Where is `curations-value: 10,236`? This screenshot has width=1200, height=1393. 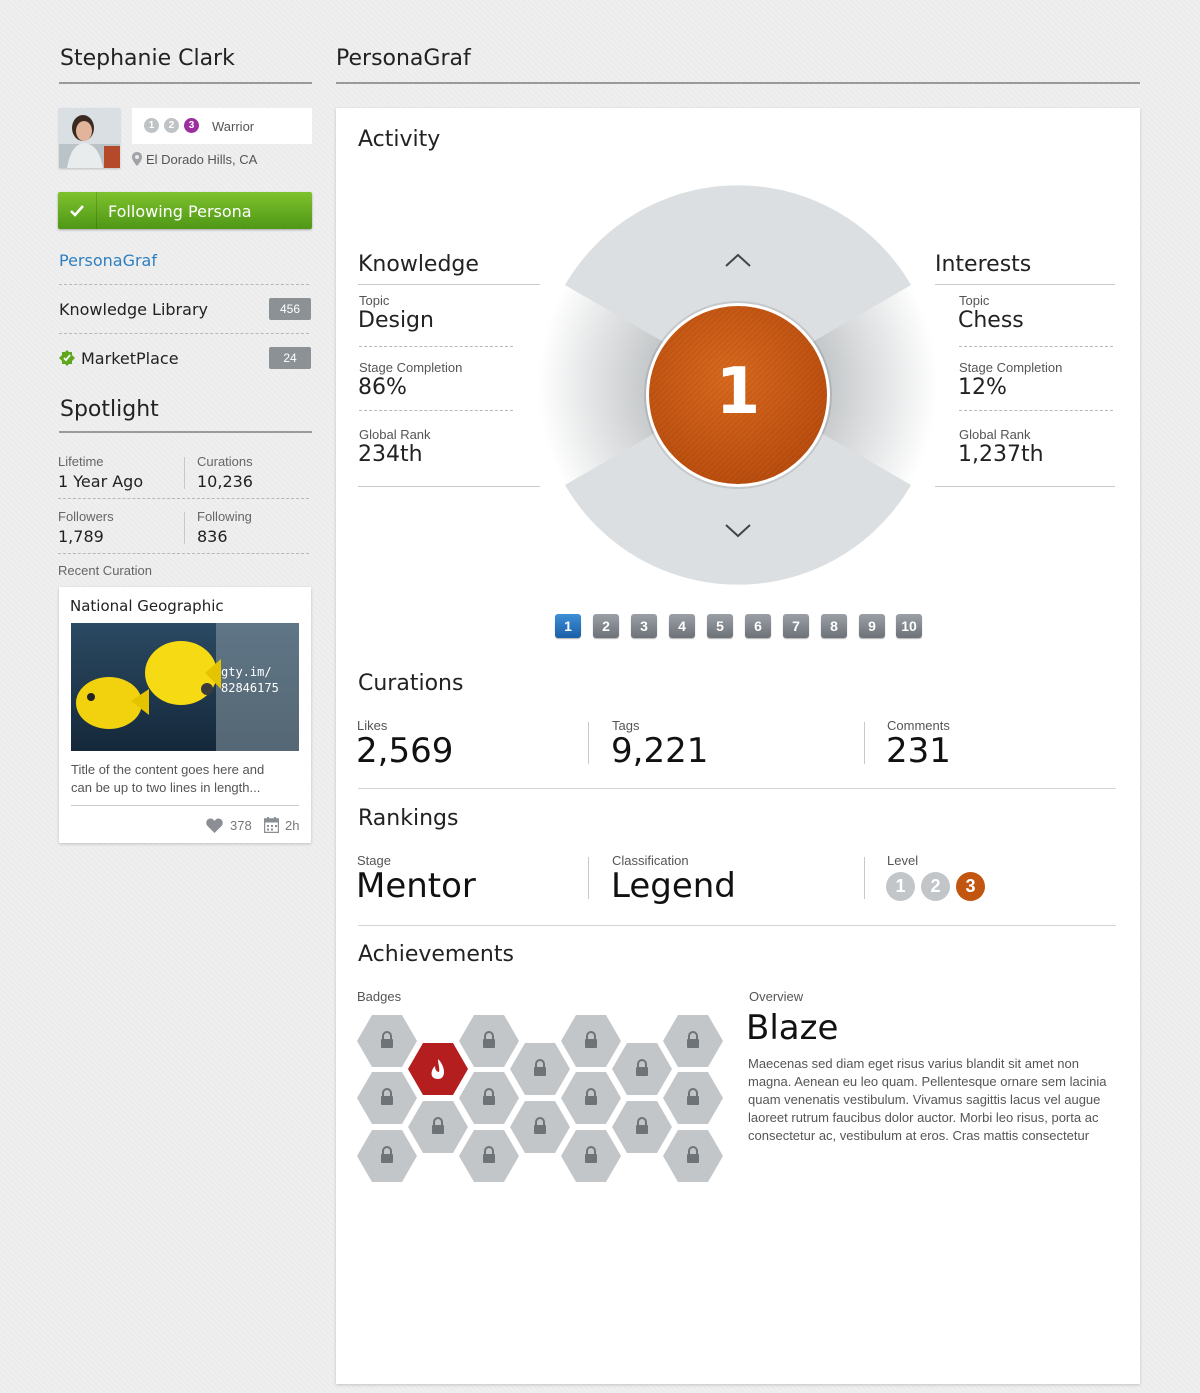 curations-value: 10,236 is located at coordinates (225, 481).